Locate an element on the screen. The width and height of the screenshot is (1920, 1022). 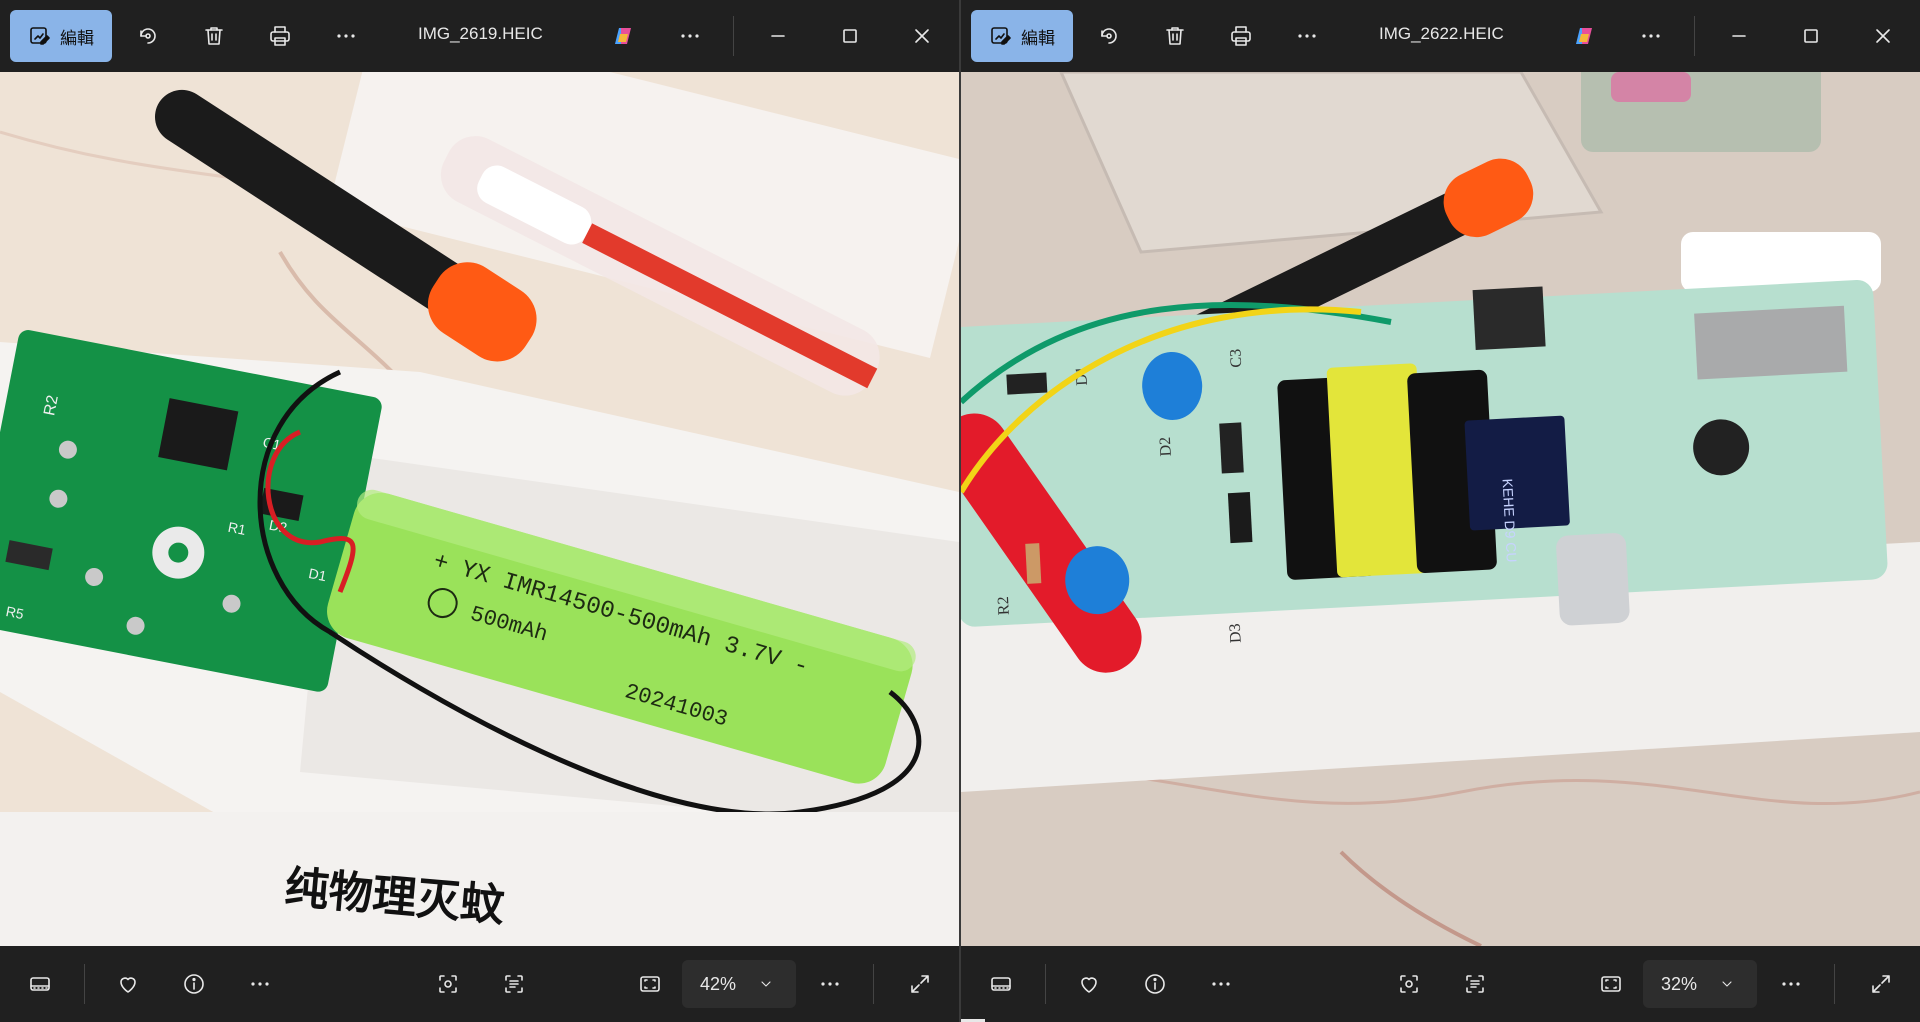
file-name: IMG_2622.HEIC is located at coordinates (1441, 33).